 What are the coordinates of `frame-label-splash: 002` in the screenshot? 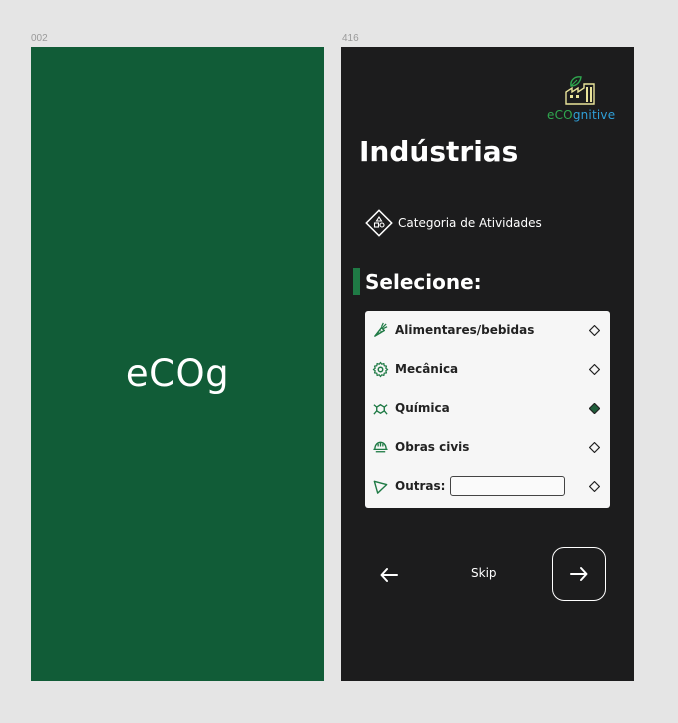 It's located at (39, 38).